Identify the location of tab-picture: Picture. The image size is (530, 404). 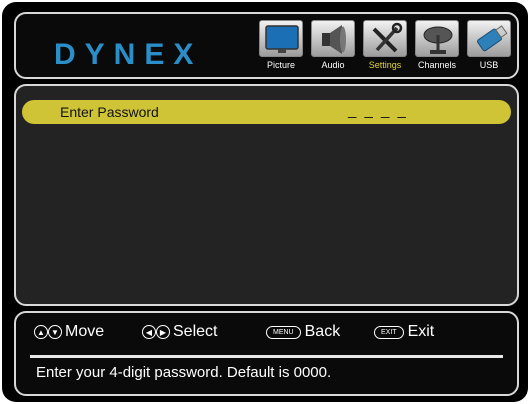
(281, 49).